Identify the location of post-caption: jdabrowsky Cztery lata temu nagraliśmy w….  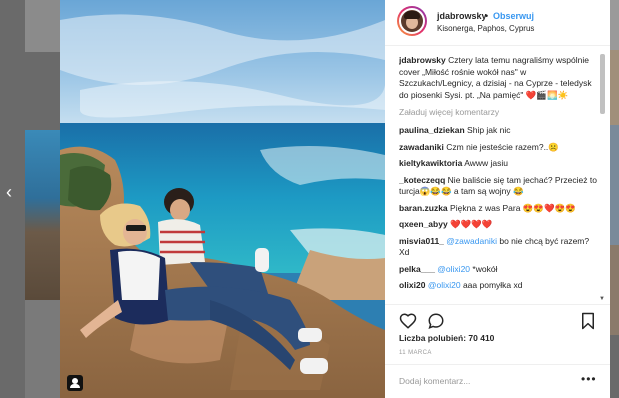
(499, 78).